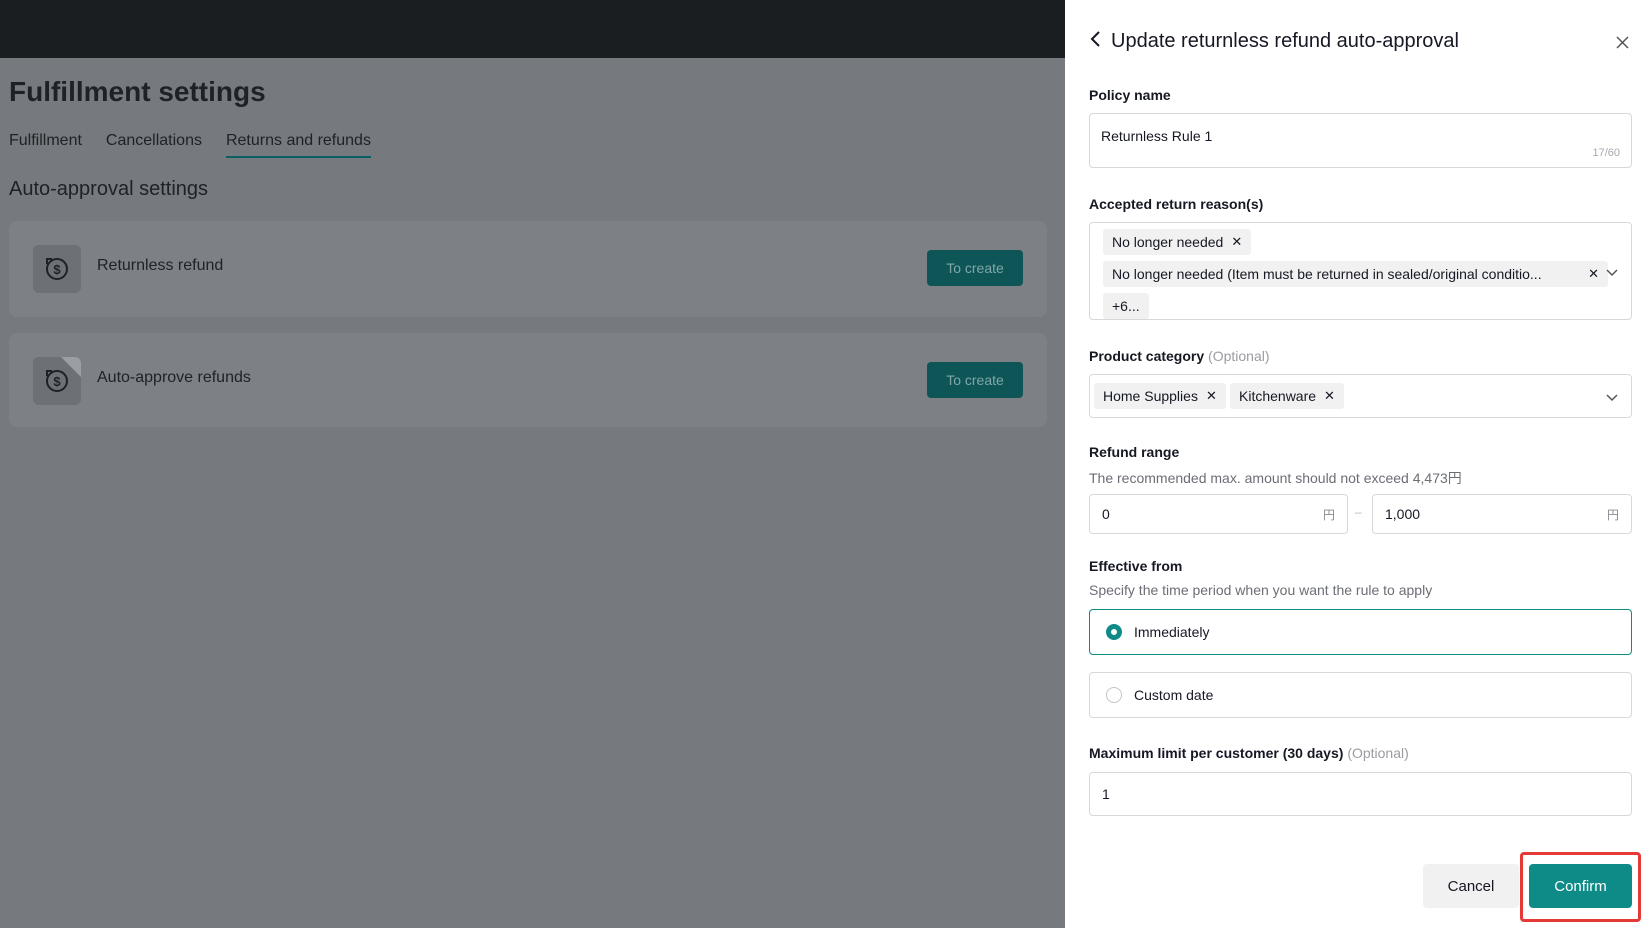 The height and width of the screenshot is (928, 1651). What do you see at coordinates (1176, 204) in the screenshot?
I see `return-reasons-label: Accepted return reason(s)` at bounding box center [1176, 204].